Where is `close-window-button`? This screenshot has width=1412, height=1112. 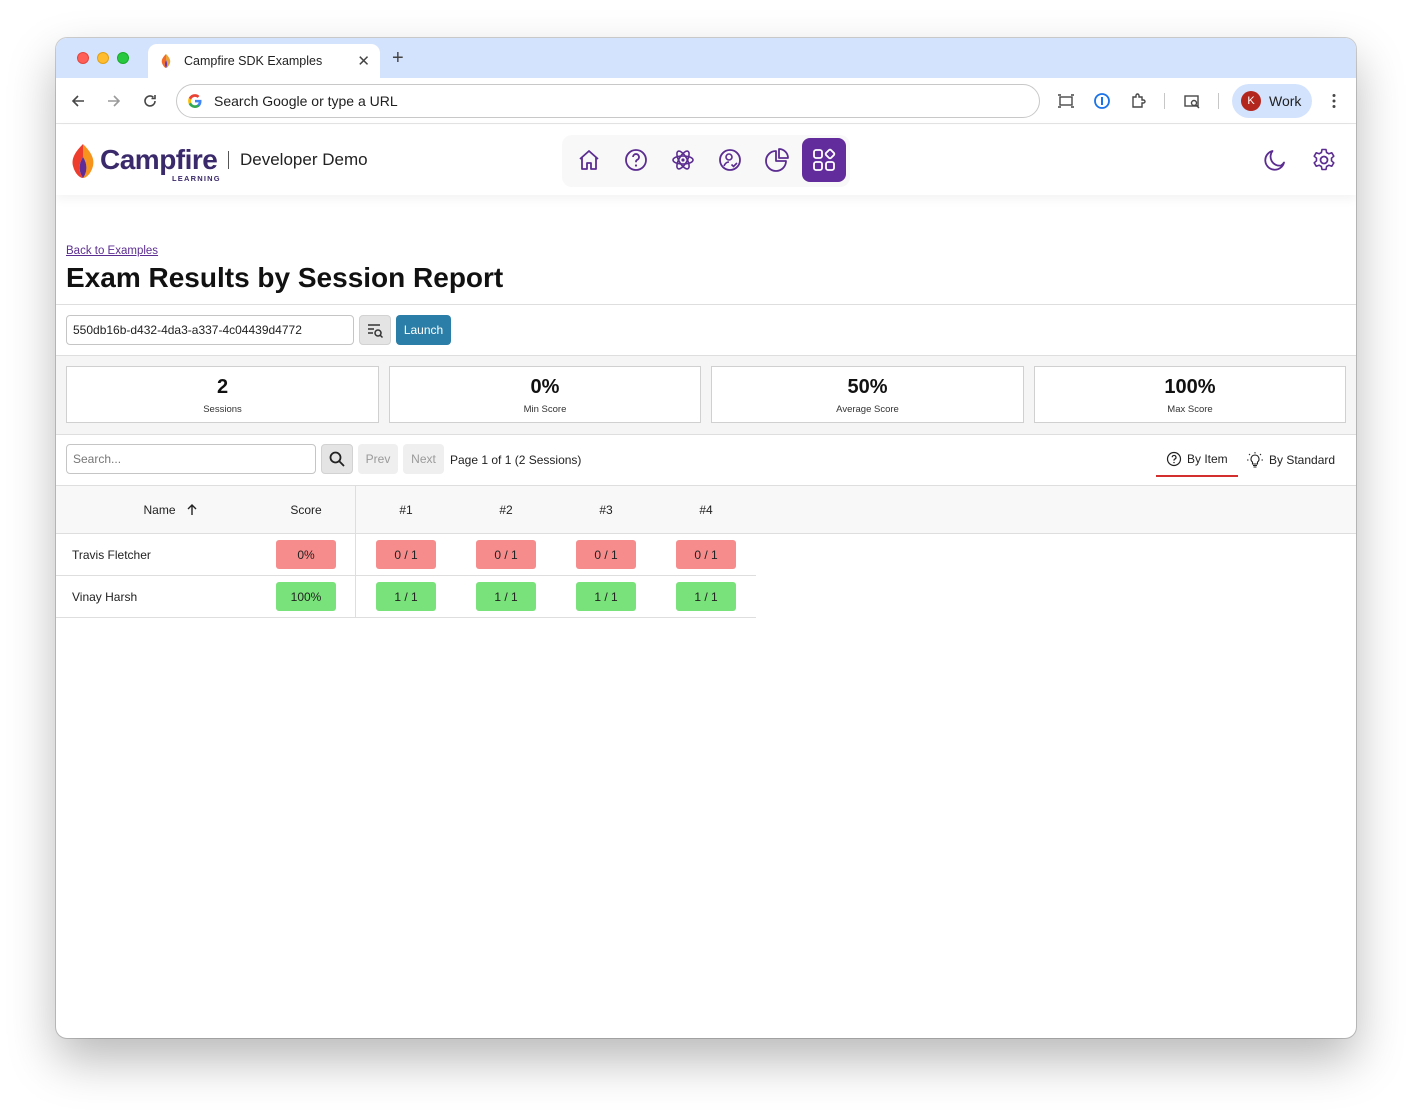 close-window-button is located at coordinates (83, 58).